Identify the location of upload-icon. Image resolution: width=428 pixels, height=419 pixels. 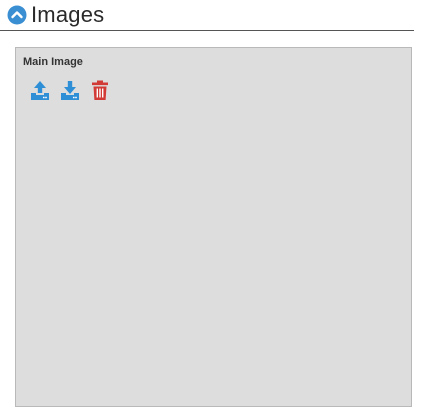
(40, 90).